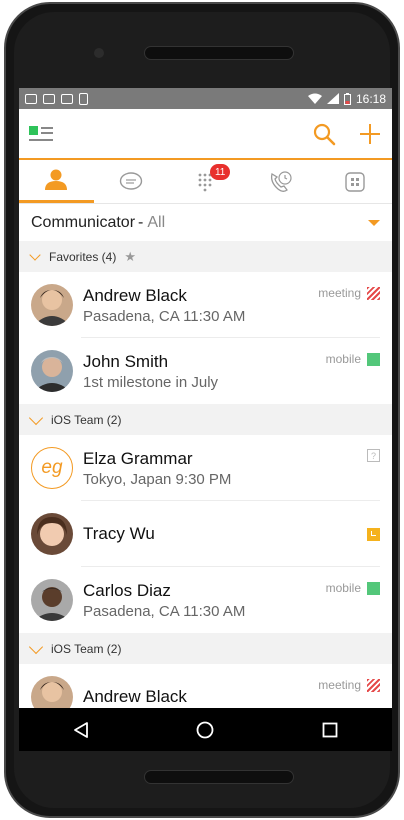  Describe the element at coordinates (373, 455) in the screenshot. I see `unknown-status-icon: ?` at that location.